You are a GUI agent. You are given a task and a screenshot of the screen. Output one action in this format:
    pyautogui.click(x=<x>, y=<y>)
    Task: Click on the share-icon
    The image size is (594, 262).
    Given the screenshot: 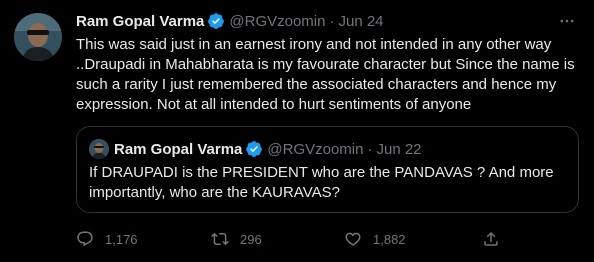 What is the action you would take?
    pyautogui.click(x=491, y=238)
    